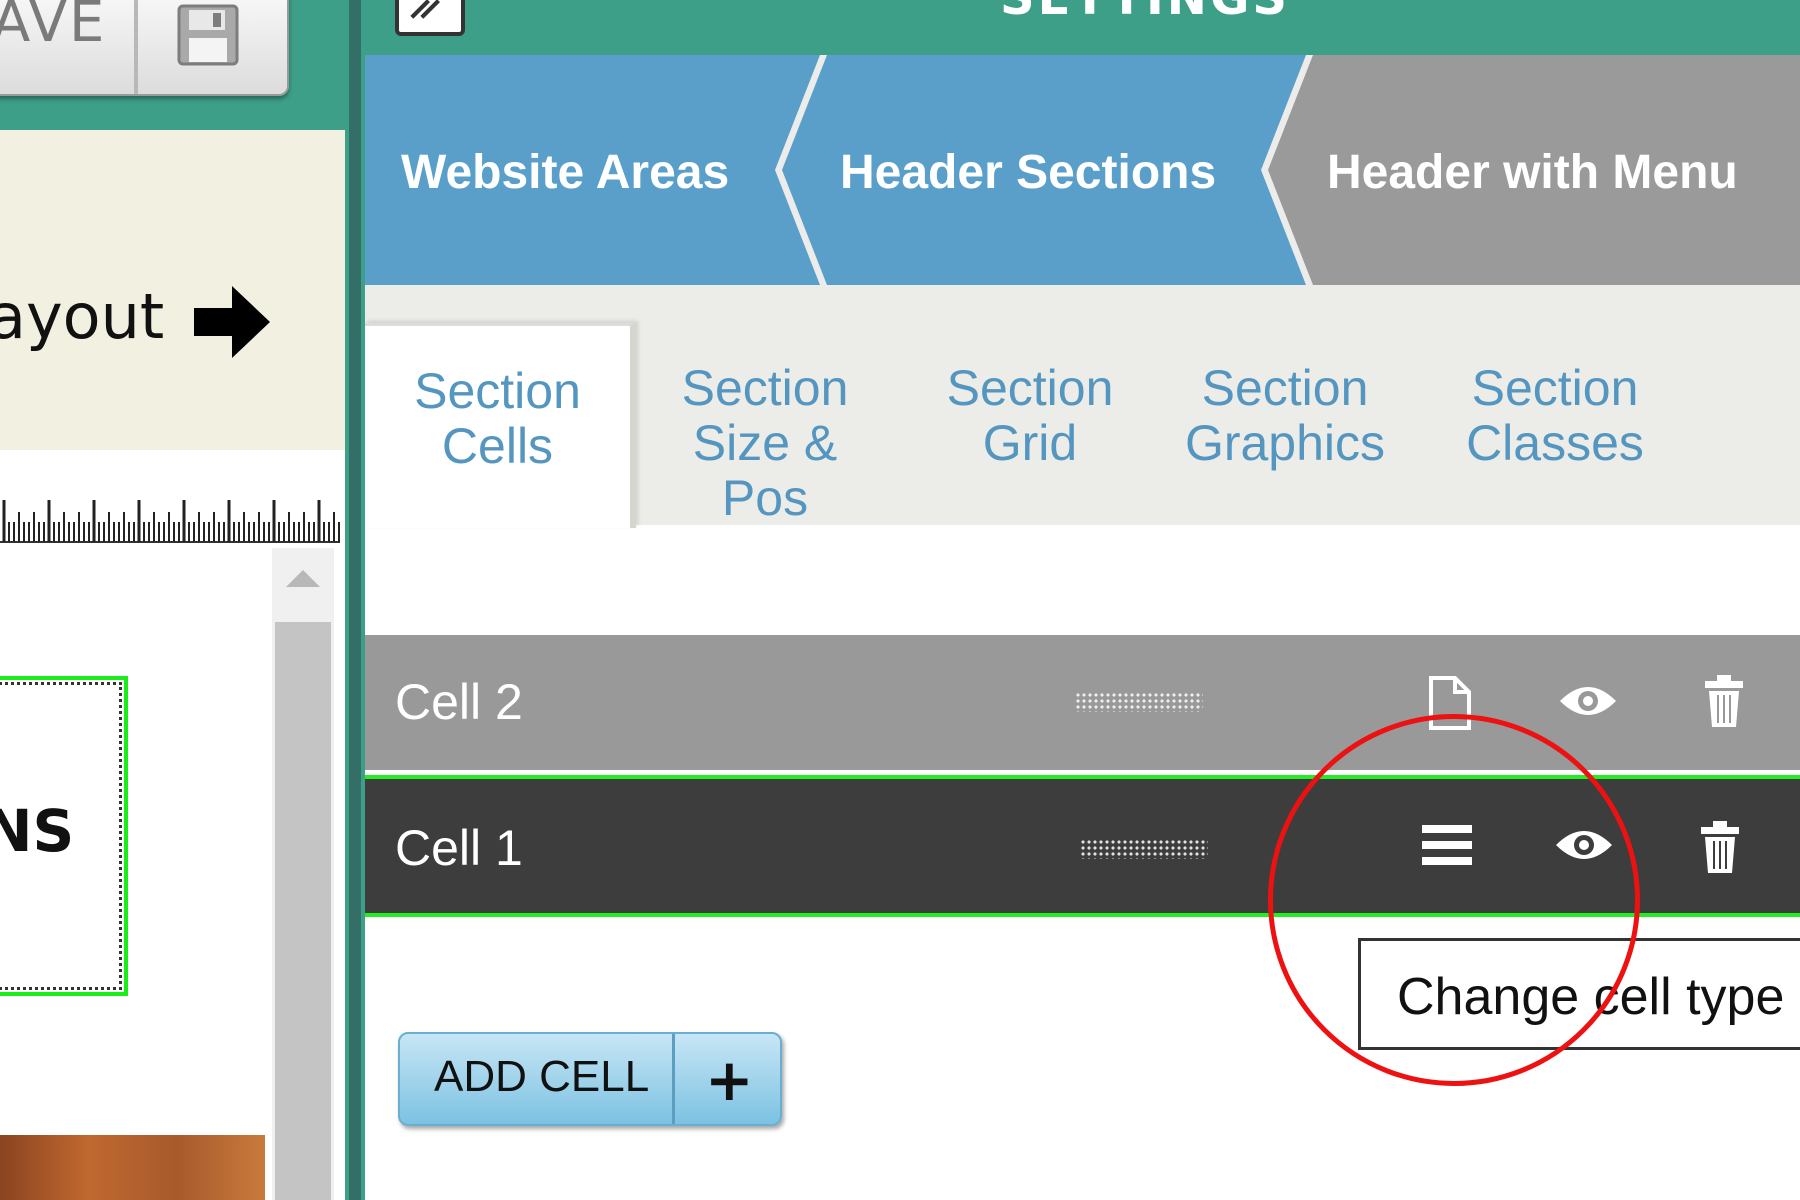 This screenshot has height=1200, width=1800. I want to click on menu-icon, so click(1447, 845).